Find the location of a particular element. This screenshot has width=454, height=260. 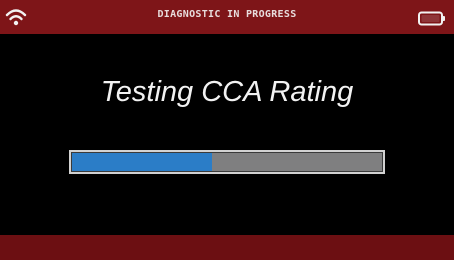

progress-bar is located at coordinates (227, 162).